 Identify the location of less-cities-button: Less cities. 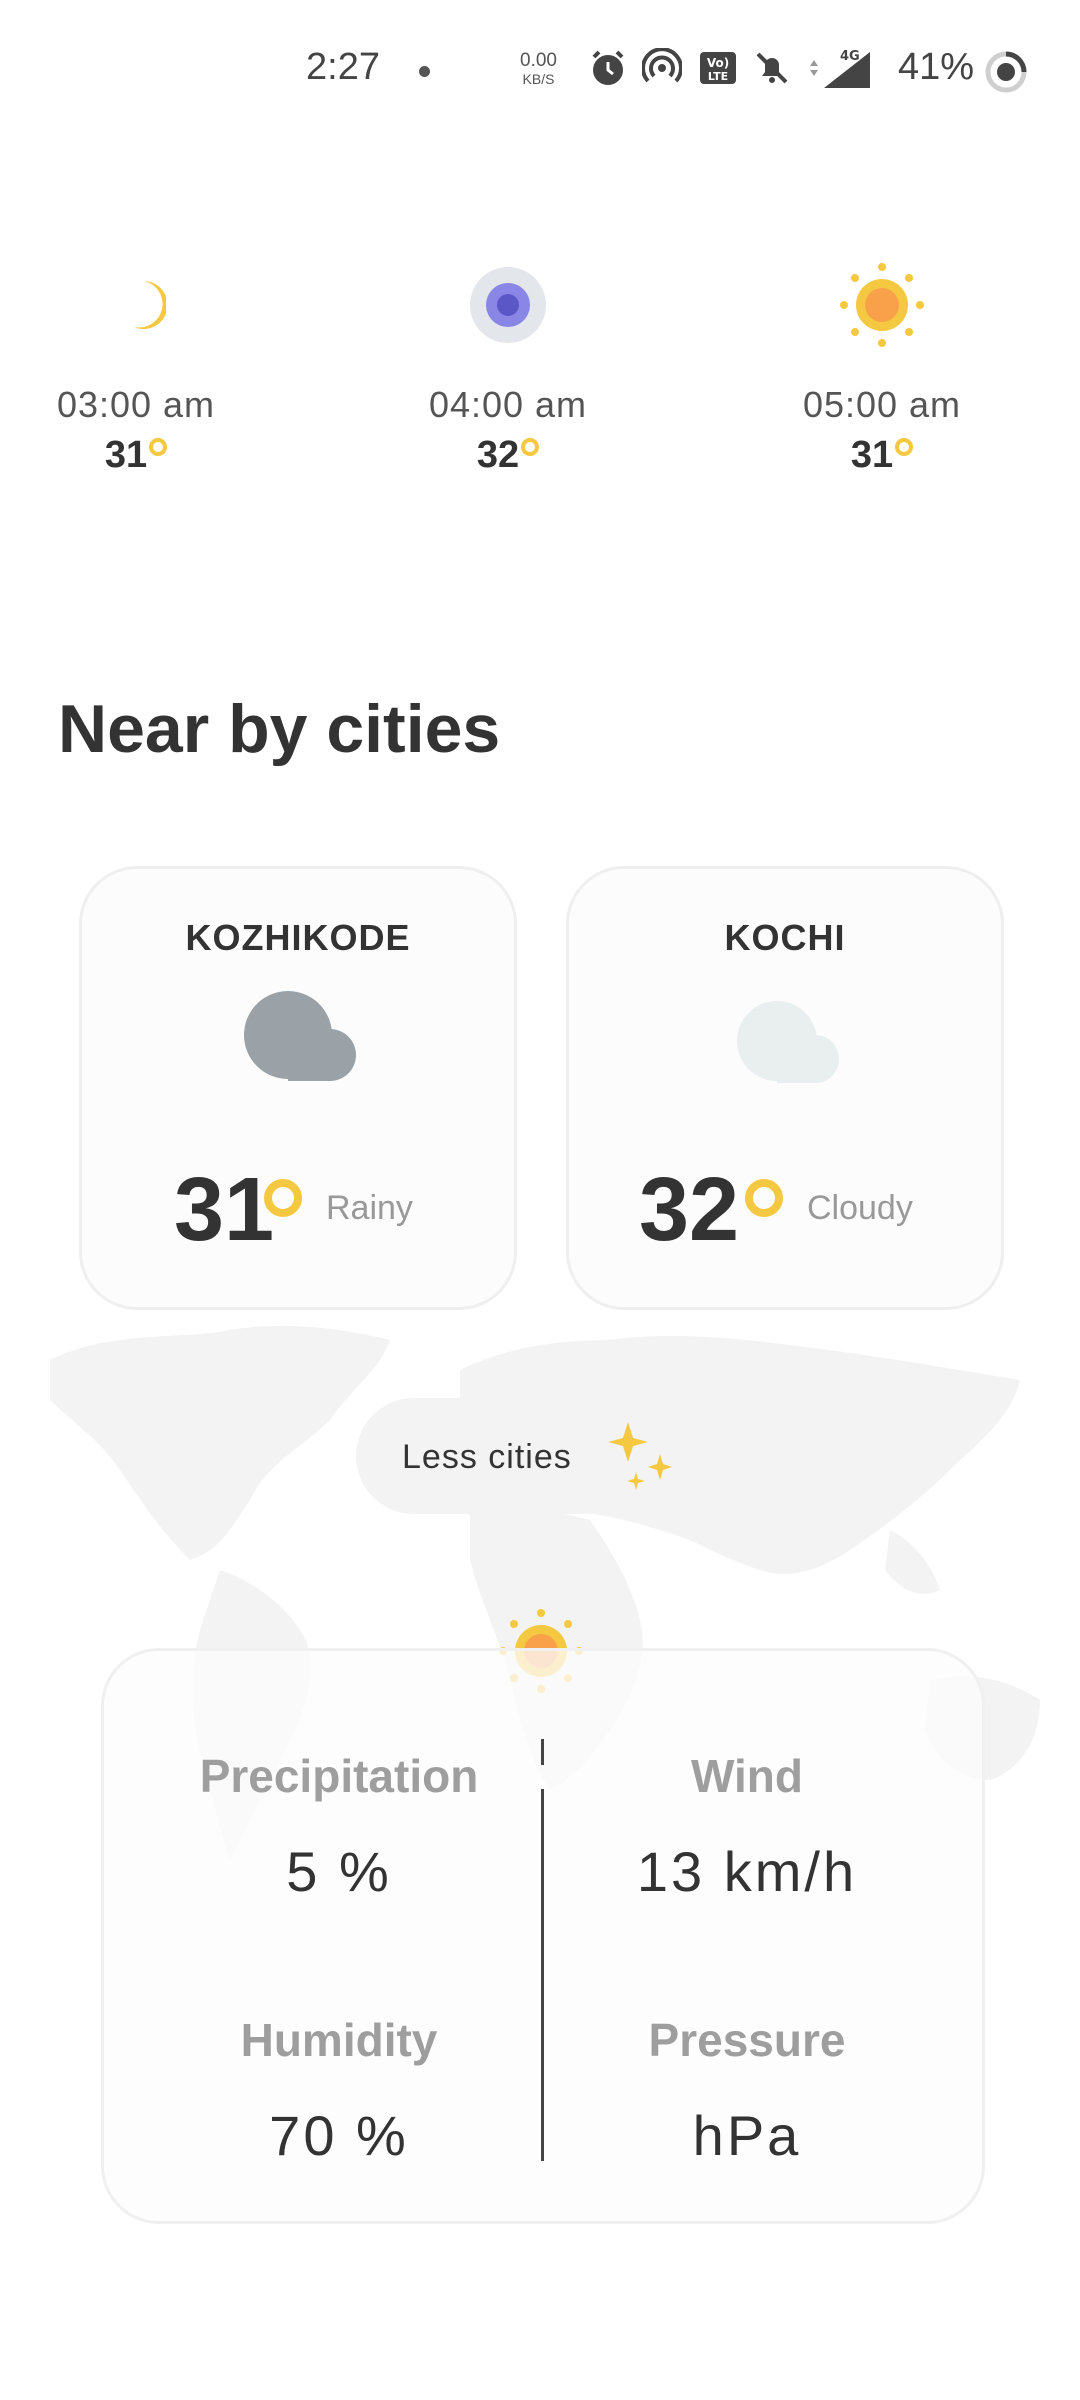
(540, 1456).